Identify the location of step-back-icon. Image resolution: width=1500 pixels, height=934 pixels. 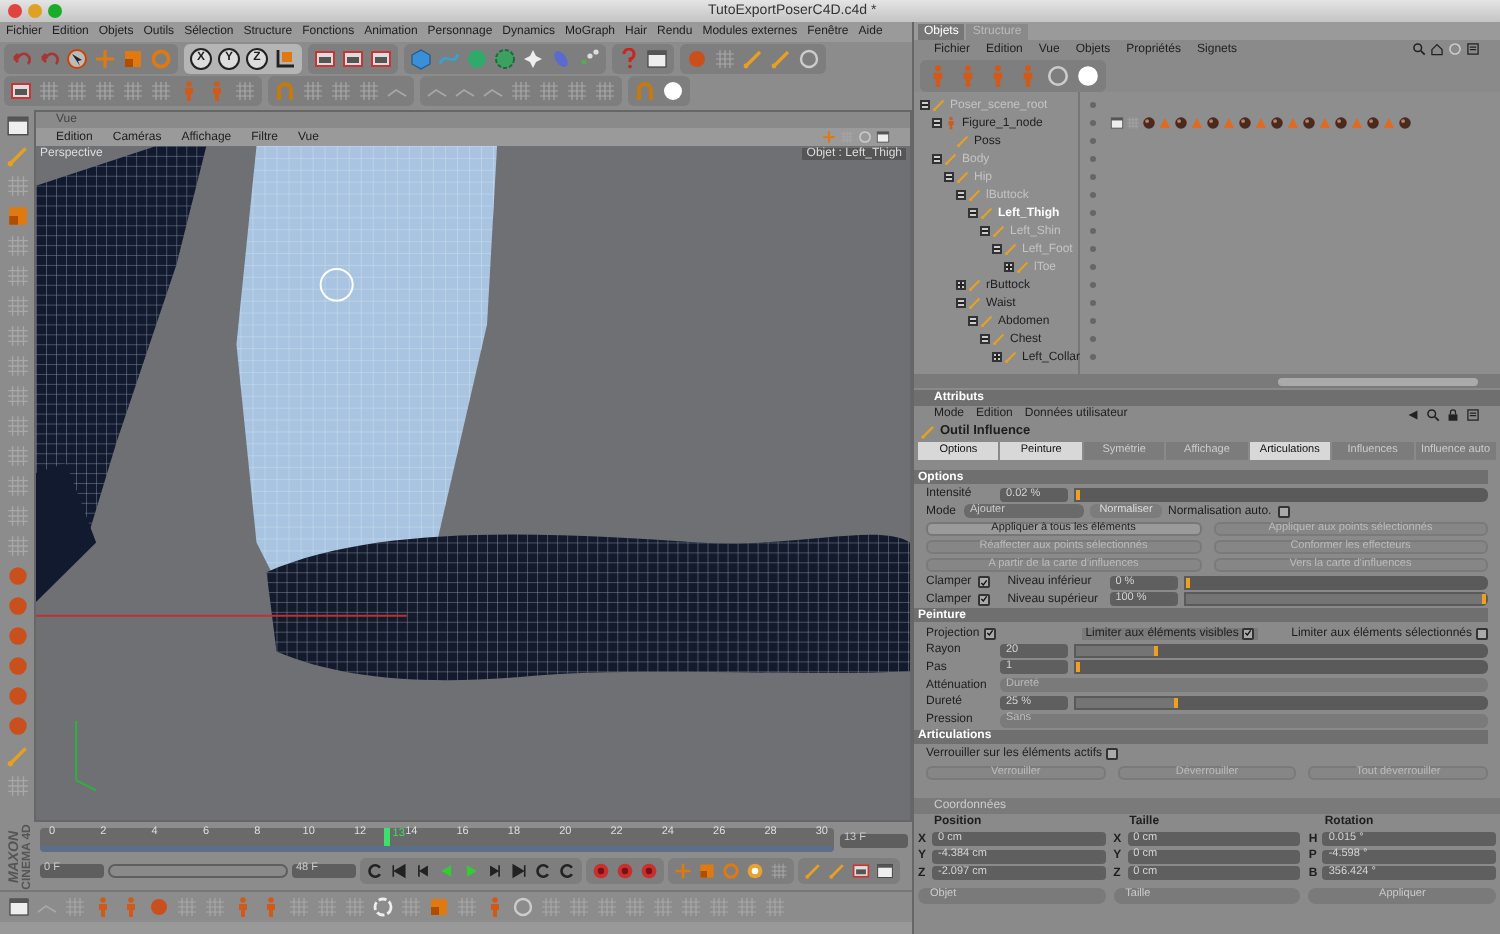
(423, 870).